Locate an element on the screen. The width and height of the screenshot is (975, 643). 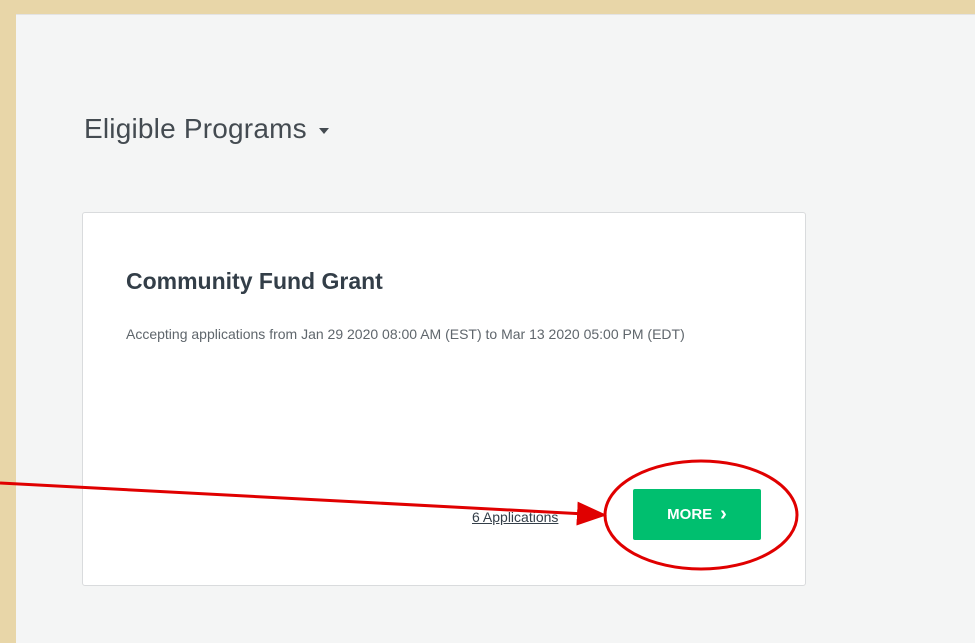
eligible-programs-dropdown: Eligible Programs is located at coordinates (206, 129).